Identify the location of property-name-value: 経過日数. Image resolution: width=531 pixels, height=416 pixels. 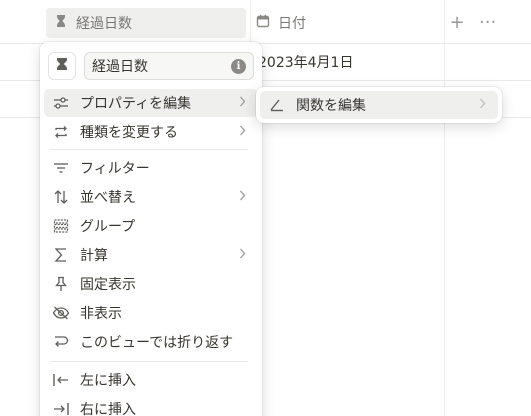
(120, 67).